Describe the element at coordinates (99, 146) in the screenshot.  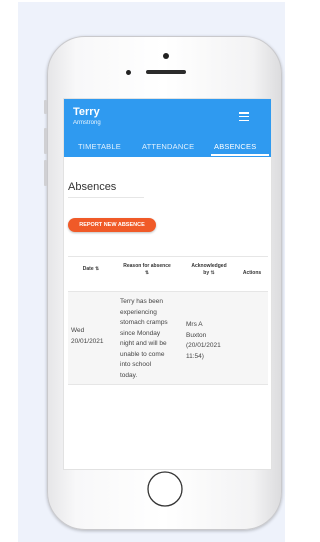
I see `tab-timetable: TIMETABLE` at that location.